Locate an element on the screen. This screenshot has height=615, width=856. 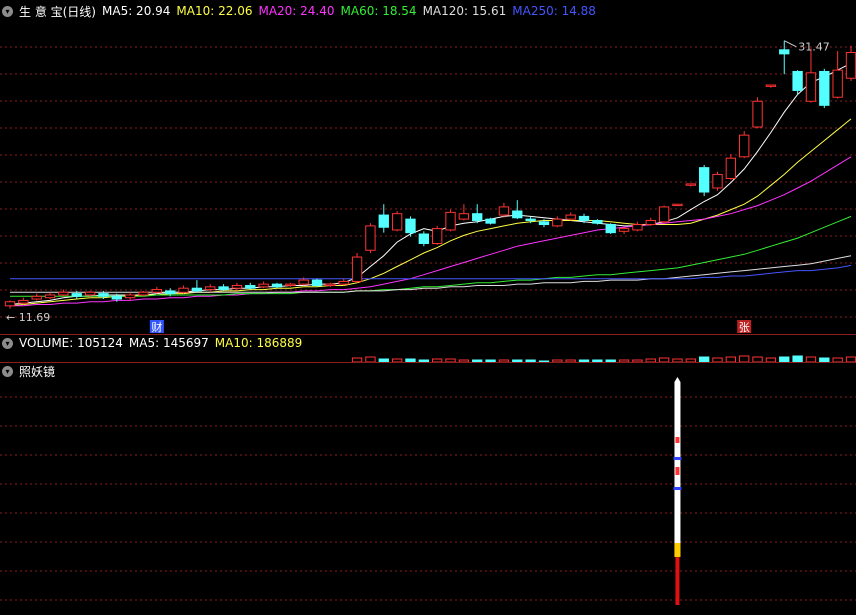
indicator-red-segment is located at coordinates (677, 581).